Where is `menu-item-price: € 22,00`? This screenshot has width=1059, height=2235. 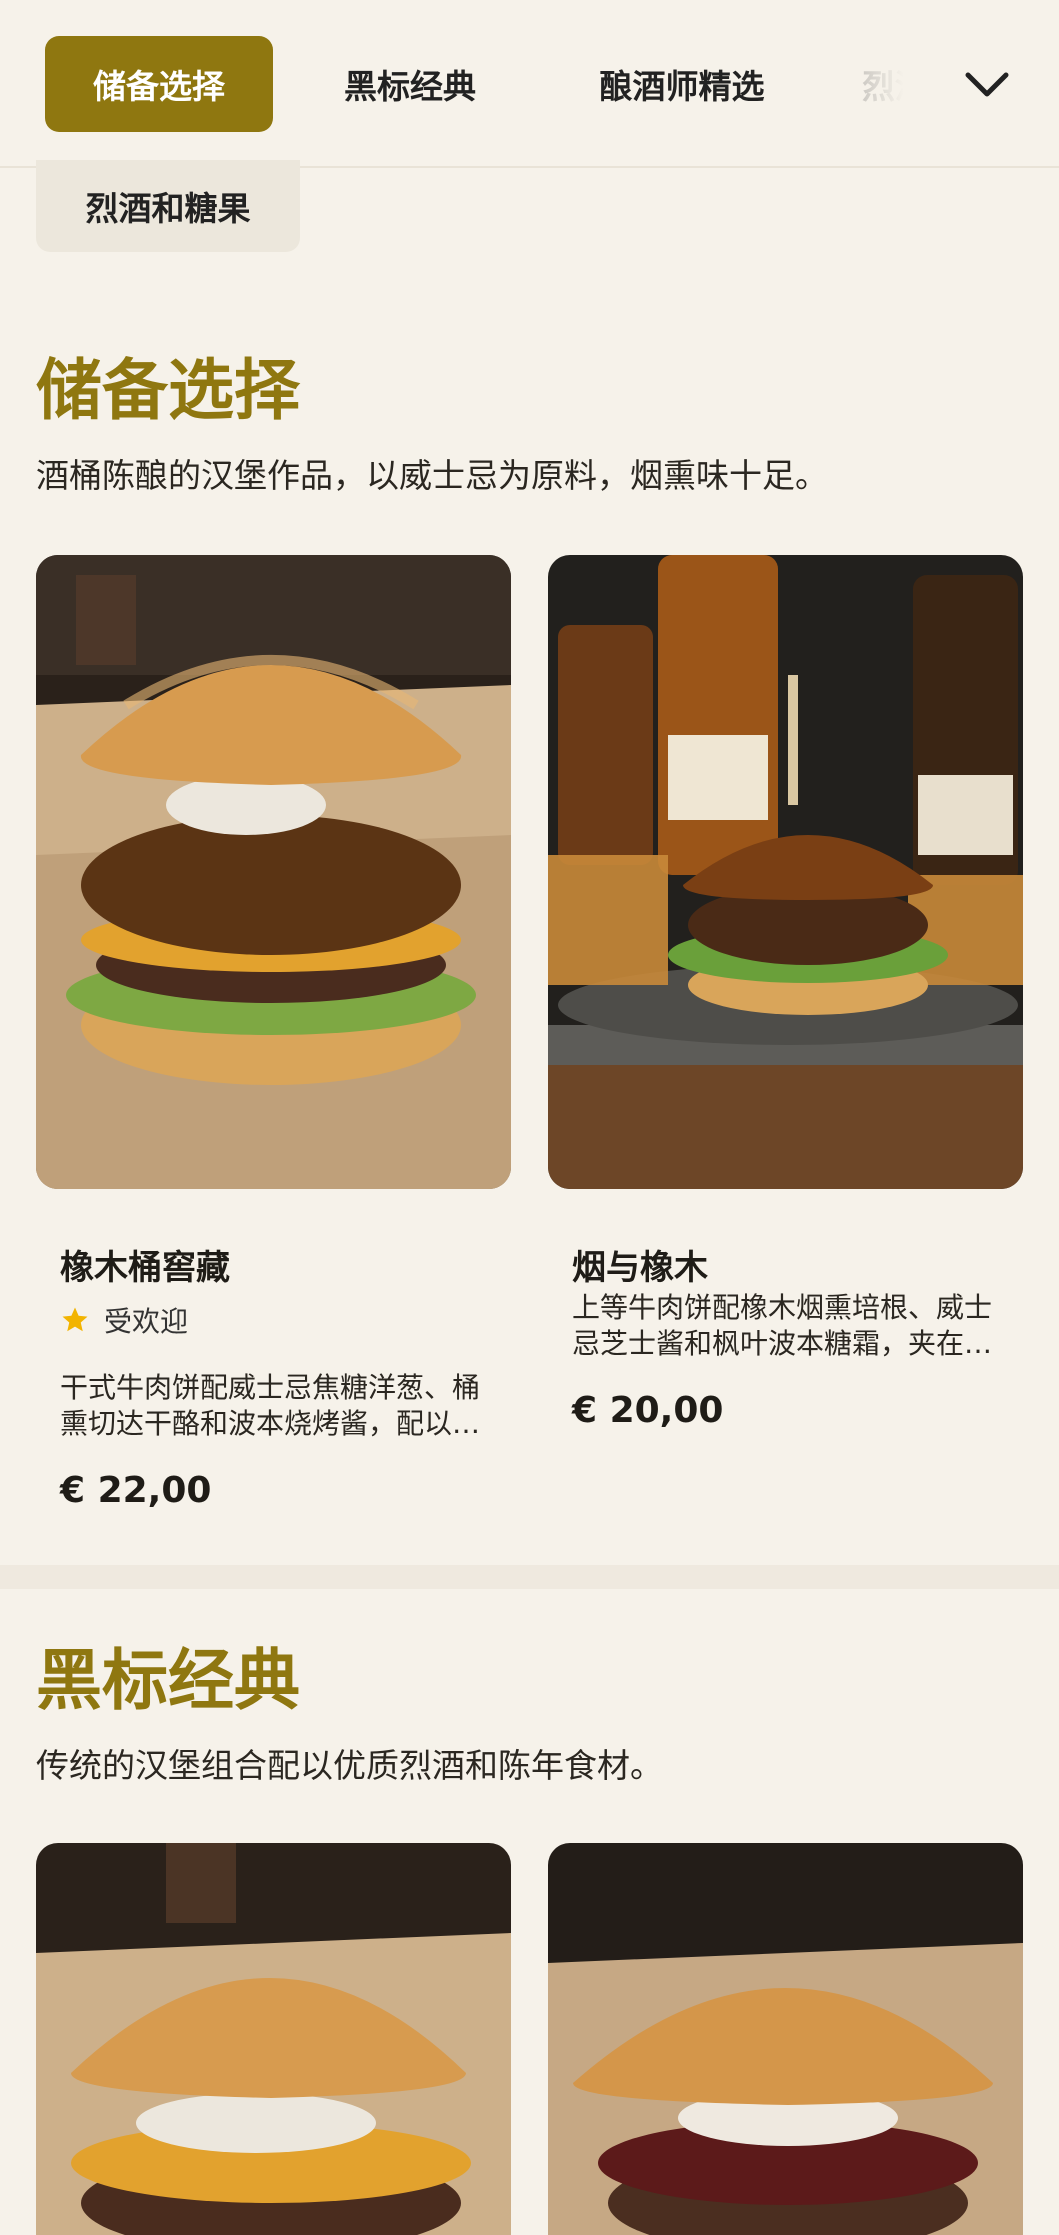
menu-item-price: € 22,00 is located at coordinates (136, 1490).